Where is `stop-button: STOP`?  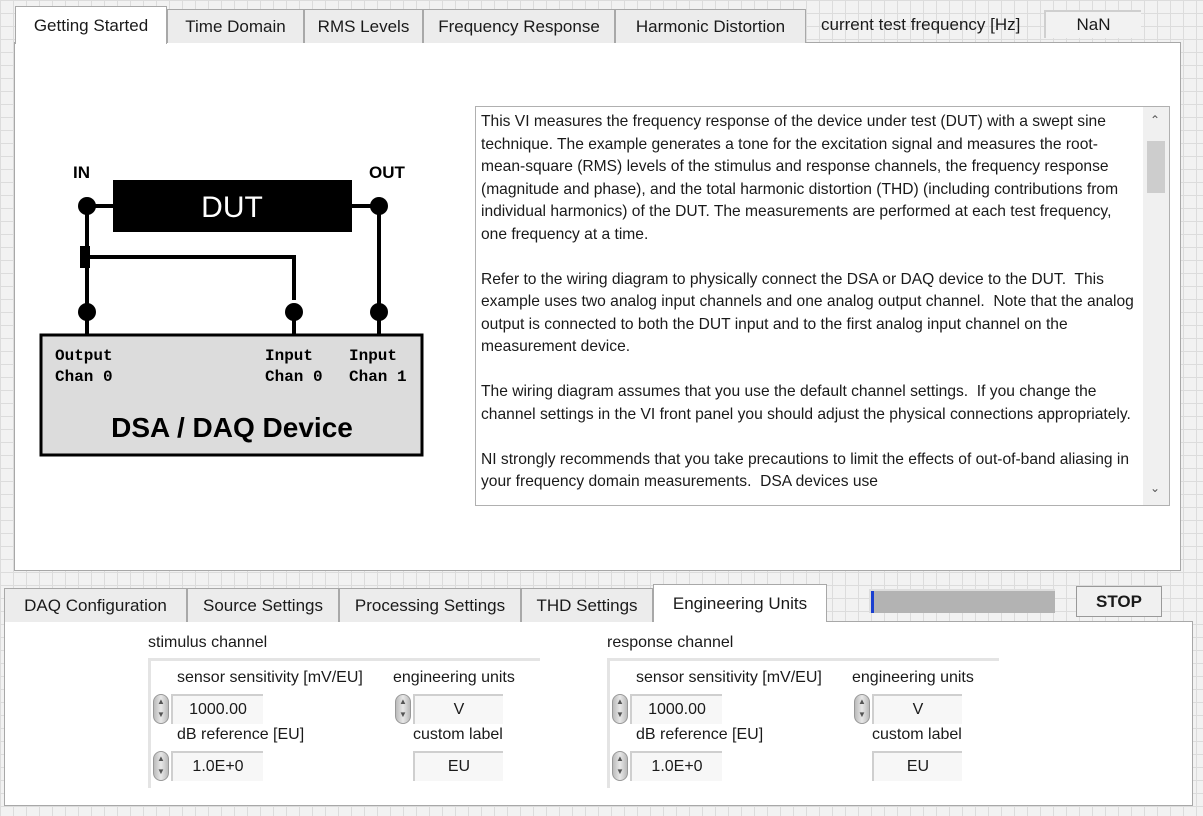 stop-button: STOP is located at coordinates (1119, 601).